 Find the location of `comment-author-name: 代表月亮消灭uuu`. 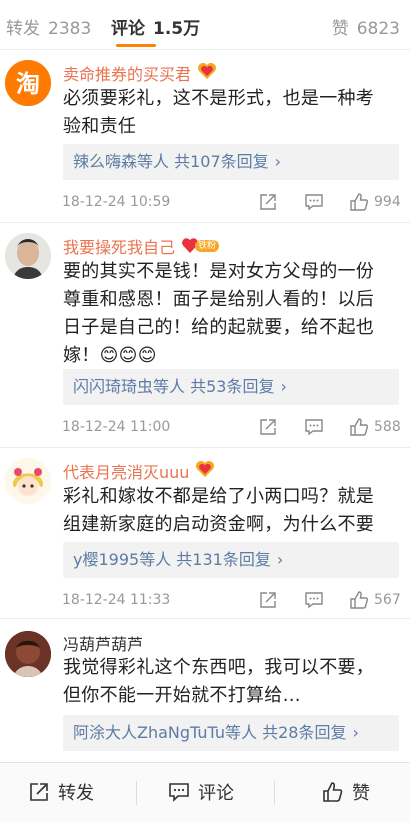

comment-author-name: 代表月亮消灭uuu is located at coordinates (126, 472).